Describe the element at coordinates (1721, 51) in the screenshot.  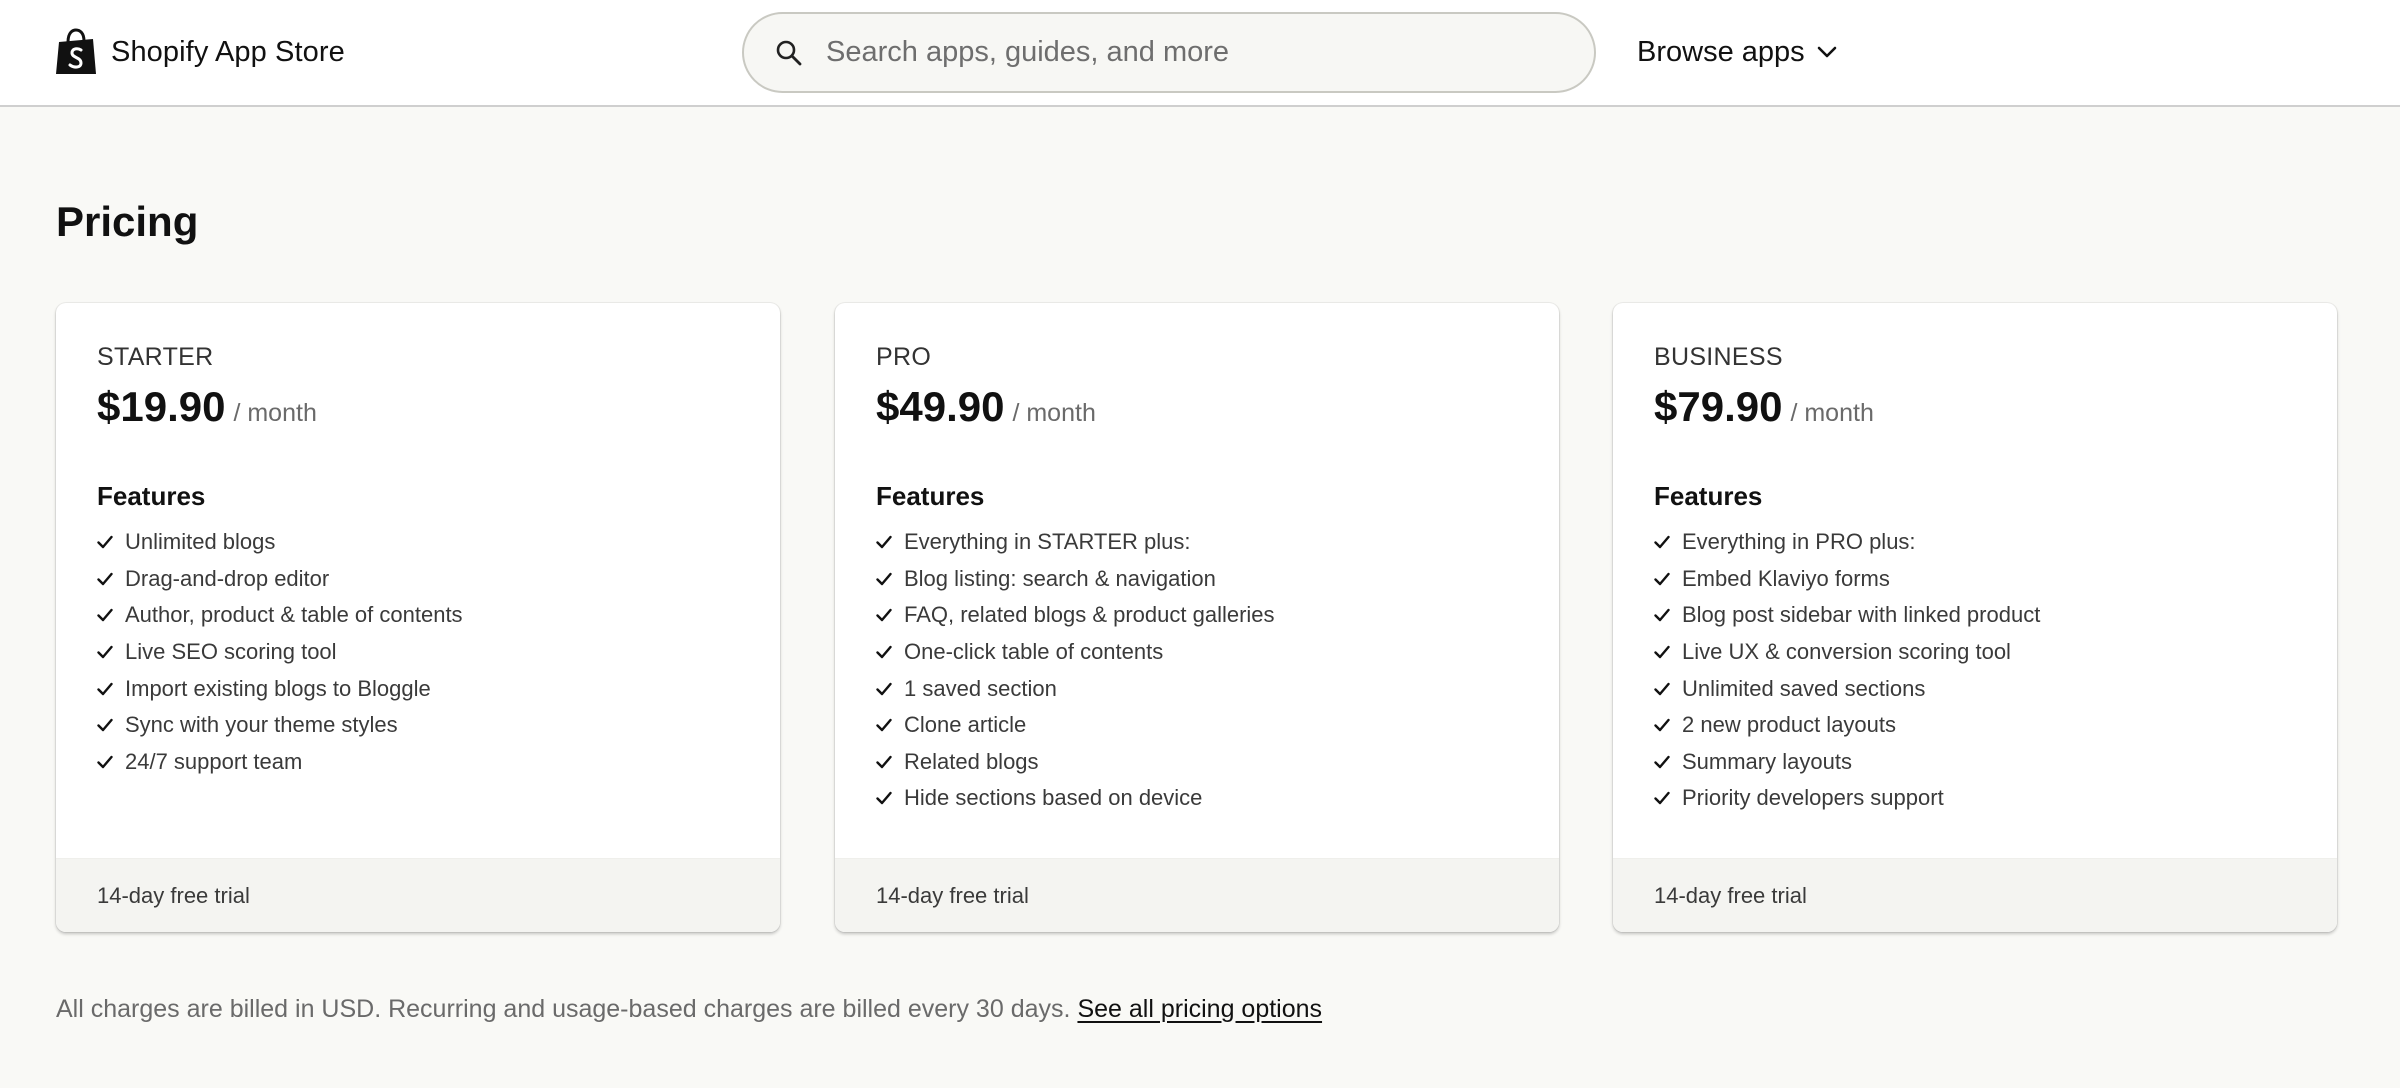
I see `browse-apps-label: Browse apps` at that location.